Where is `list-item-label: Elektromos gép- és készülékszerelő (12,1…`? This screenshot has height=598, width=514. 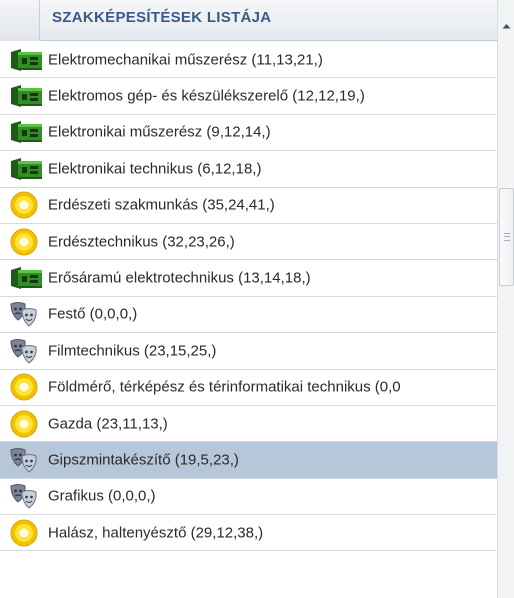
list-item-label: Elektromos gép- és készülékszerelő (12,1… is located at coordinates (206, 96).